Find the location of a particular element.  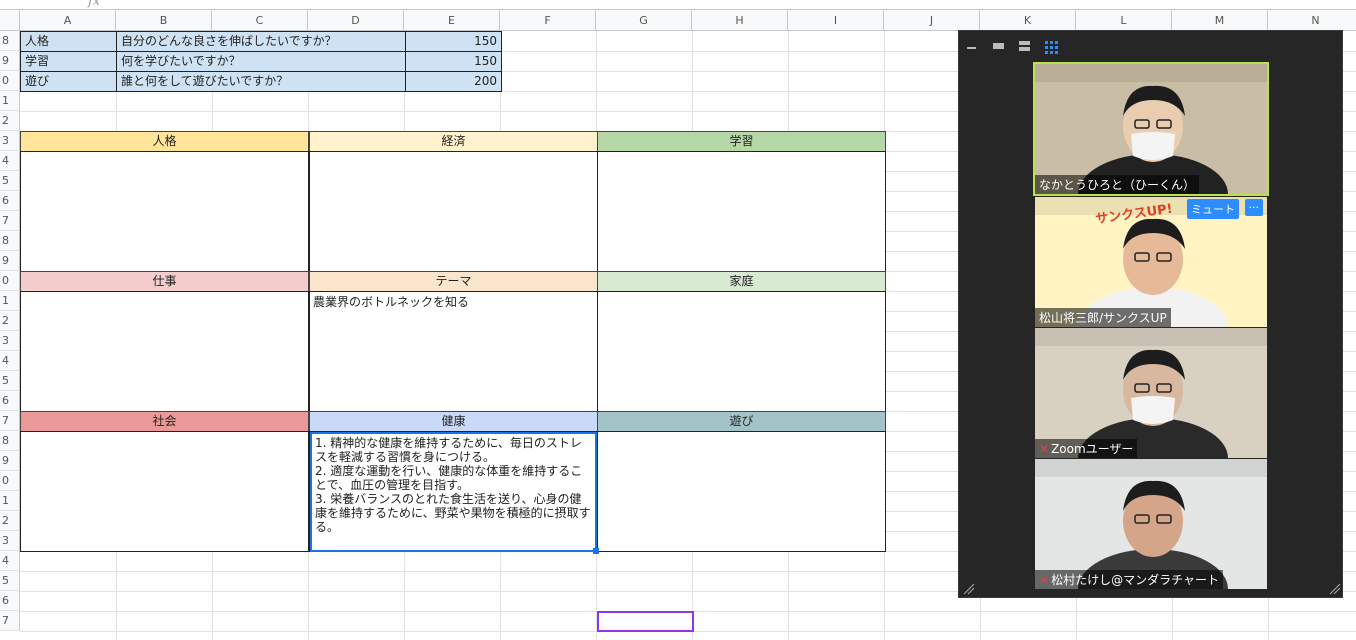

column-header-m: M is located at coordinates (1220, 20).